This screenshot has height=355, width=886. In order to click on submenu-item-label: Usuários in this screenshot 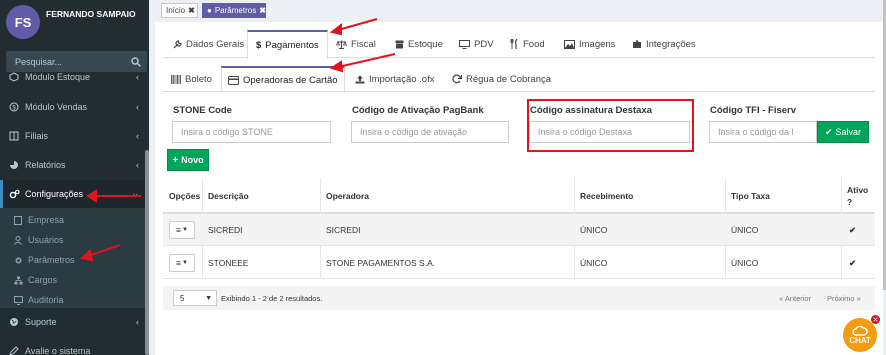, I will do `click(46, 240)`.